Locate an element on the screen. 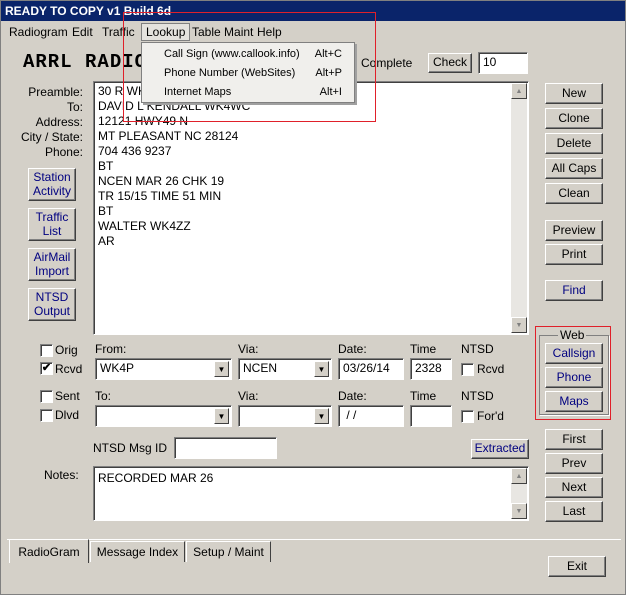  station-activity-button: Station Activity is located at coordinates (52, 184).